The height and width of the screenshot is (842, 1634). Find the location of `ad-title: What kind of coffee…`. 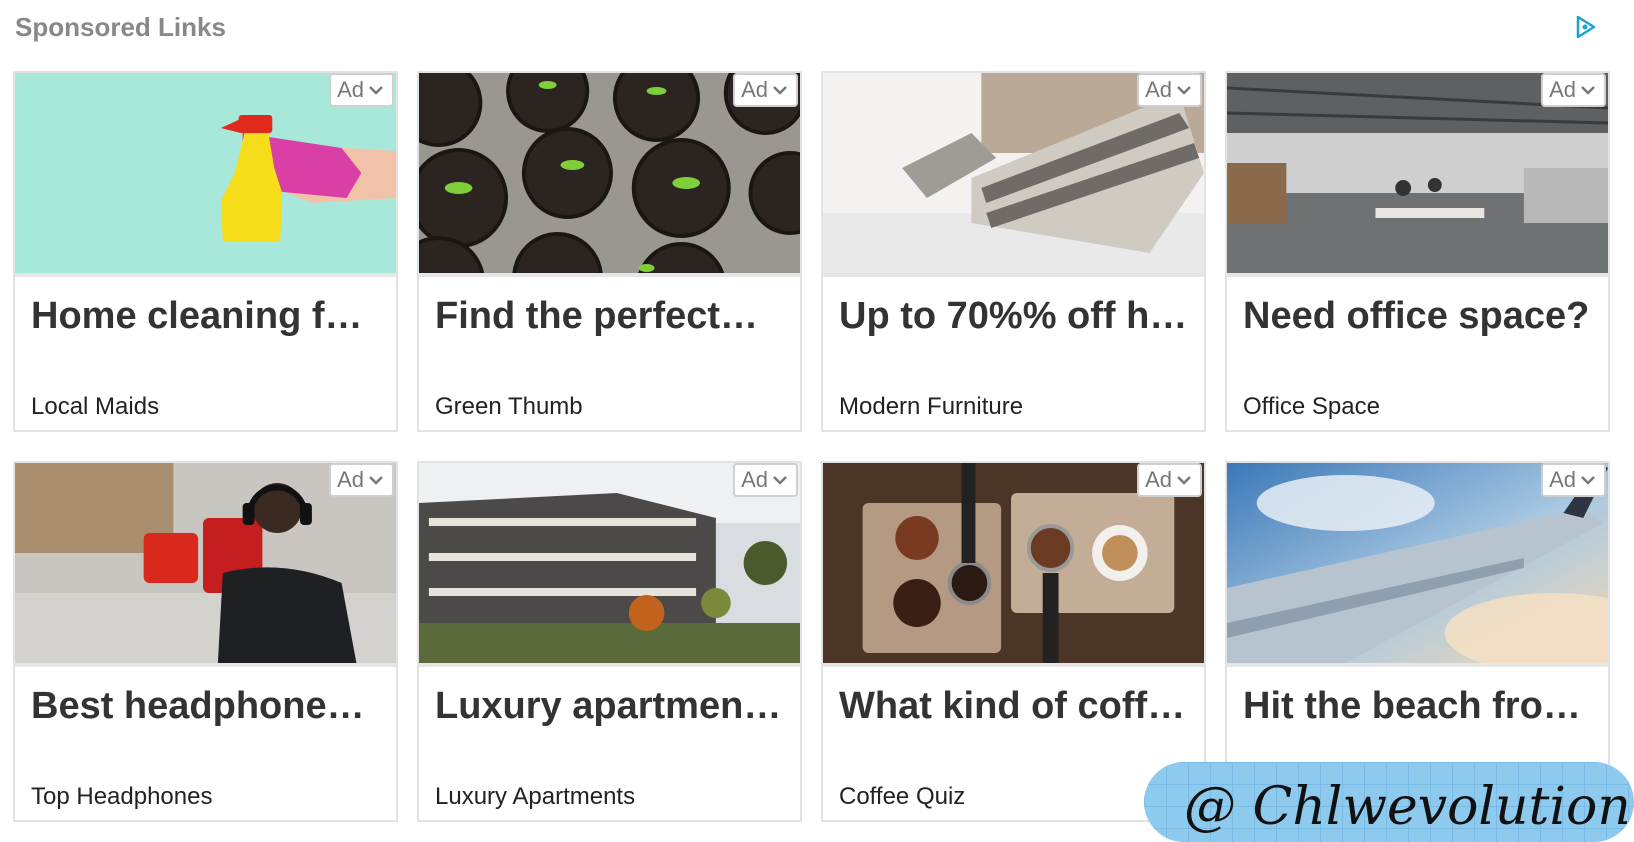

ad-title: What kind of coffee… is located at coordinates (1014, 706).